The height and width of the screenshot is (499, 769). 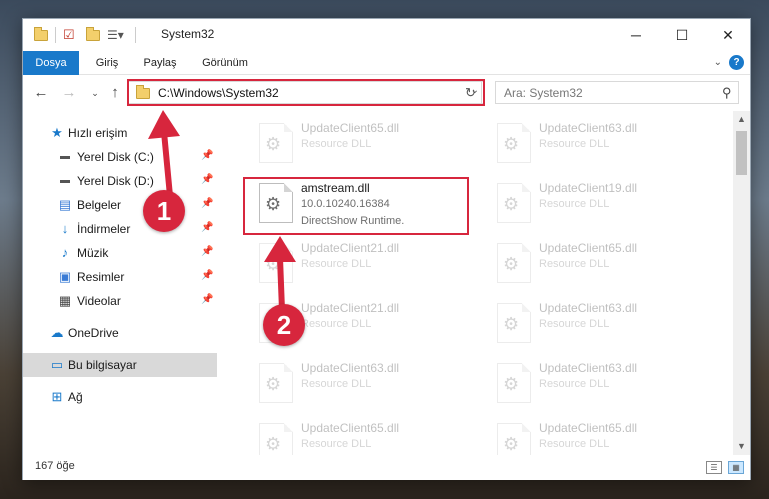 I want to click on sidebar-item-local-disk-c: ▬ Yerel Disk (C:) 📌, so click(x=120, y=157).